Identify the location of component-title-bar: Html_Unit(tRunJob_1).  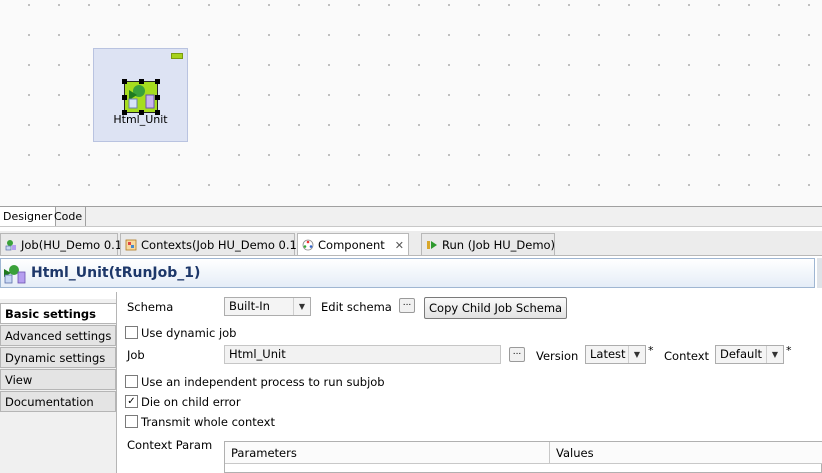
(407, 273).